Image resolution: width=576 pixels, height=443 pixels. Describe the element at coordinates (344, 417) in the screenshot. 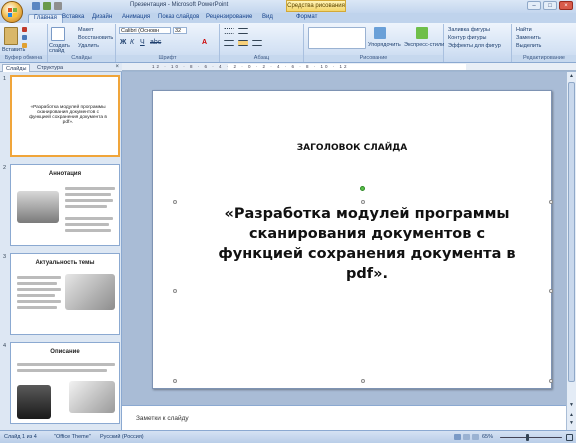

I see `notes-pane: Заметки к слайду` at that location.